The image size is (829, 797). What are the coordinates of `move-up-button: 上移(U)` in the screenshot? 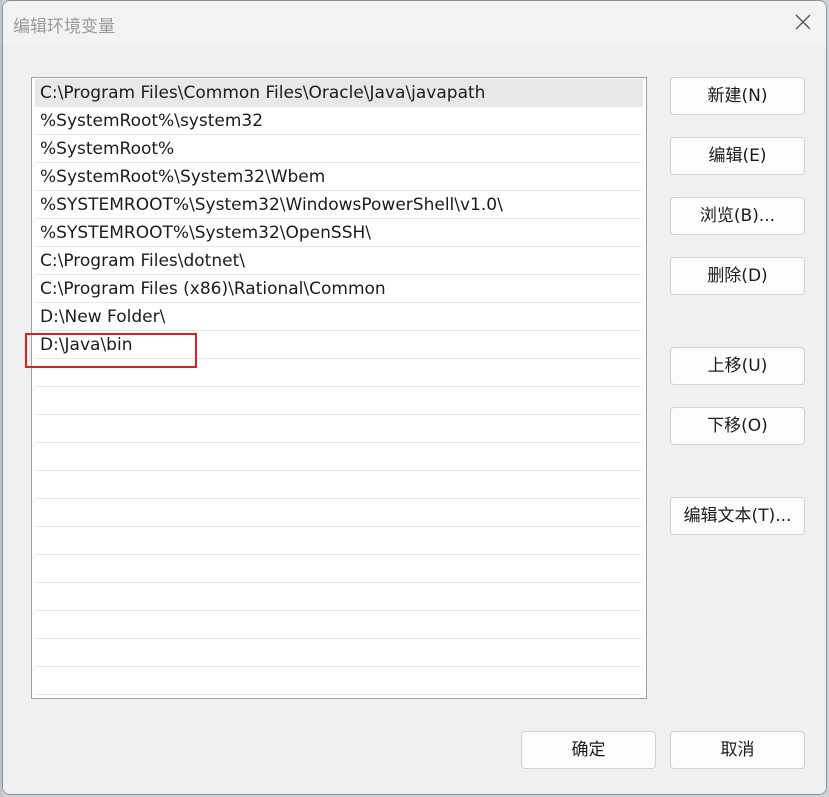 It's located at (737, 366).